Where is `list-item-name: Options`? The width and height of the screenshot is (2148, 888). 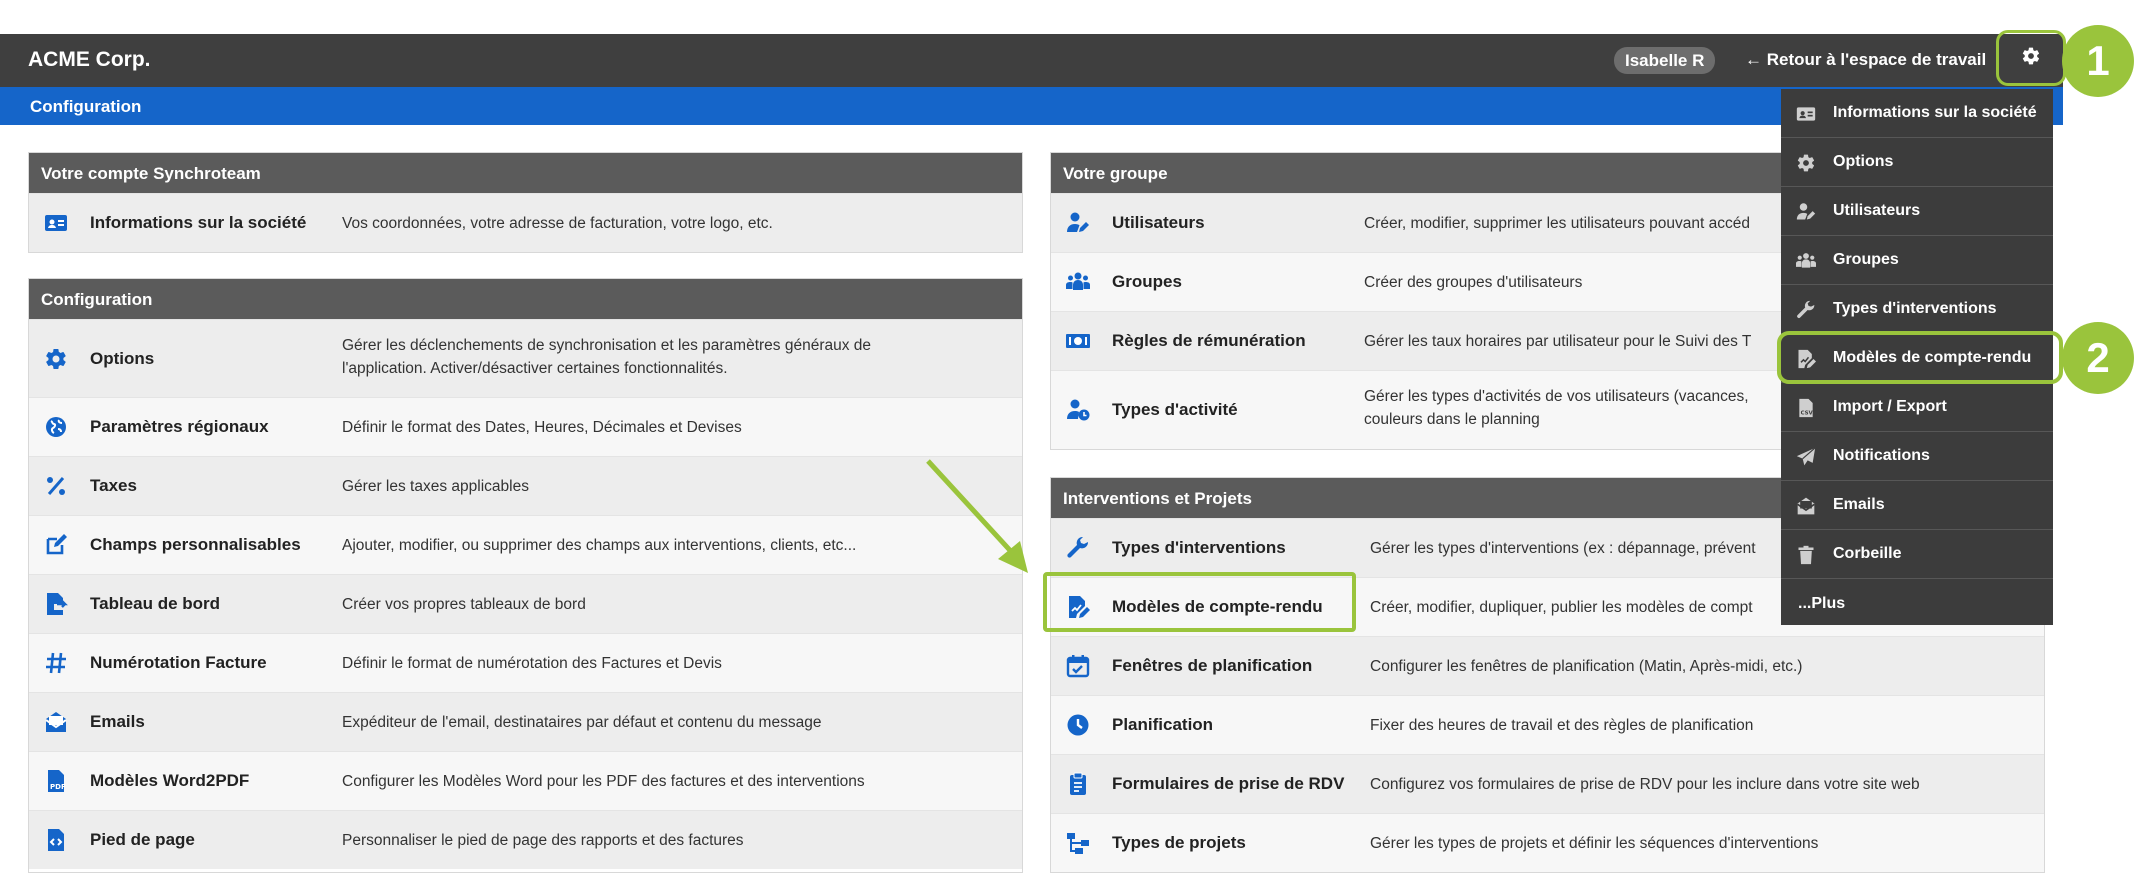 list-item-name: Options is located at coordinates (122, 358).